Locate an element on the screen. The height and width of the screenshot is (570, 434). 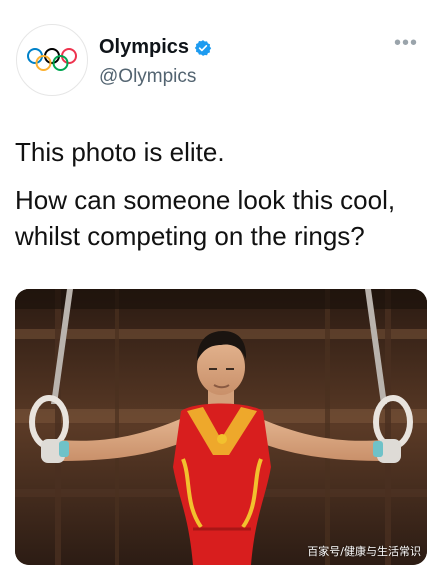
account-handle: @Olympics is located at coordinates (155, 77).